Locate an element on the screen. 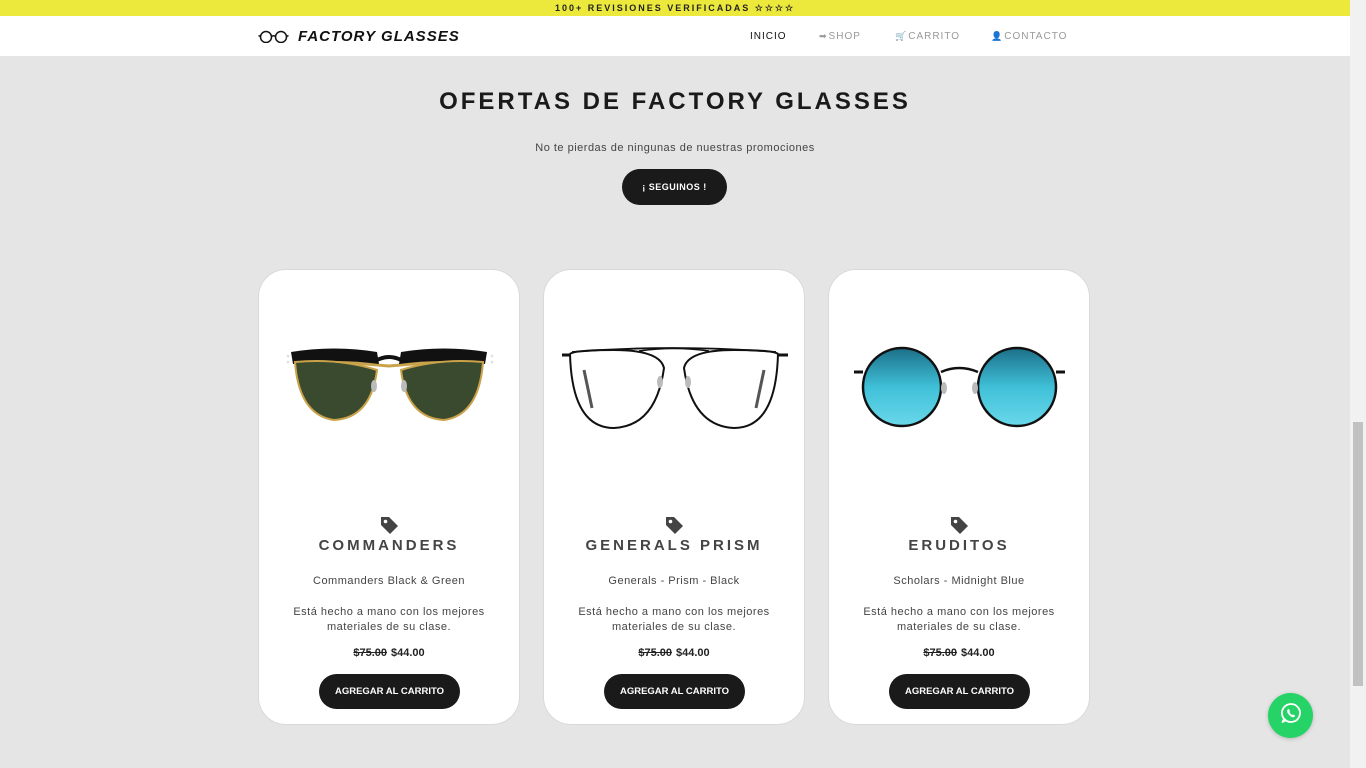 The height and width of the screenshot is (768, 1366). announcement-text: 100+ REVISIONES VERIFICADAS ☆☆☆☆ is located at coordinates (675, 8).